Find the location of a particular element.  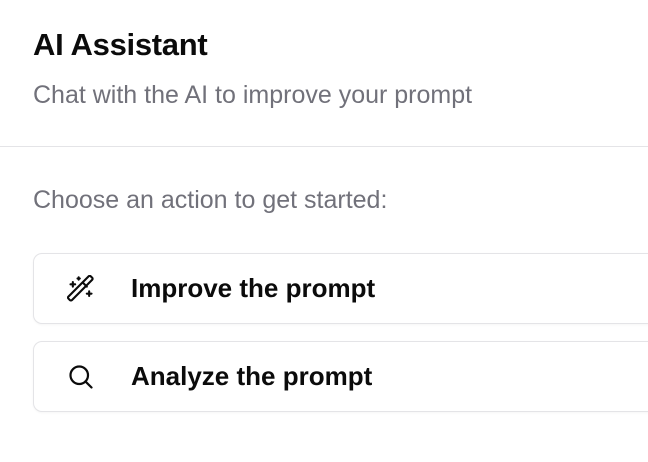

analyze-prompt-button: Analyze the prompt is located at coordinates (340, 376).